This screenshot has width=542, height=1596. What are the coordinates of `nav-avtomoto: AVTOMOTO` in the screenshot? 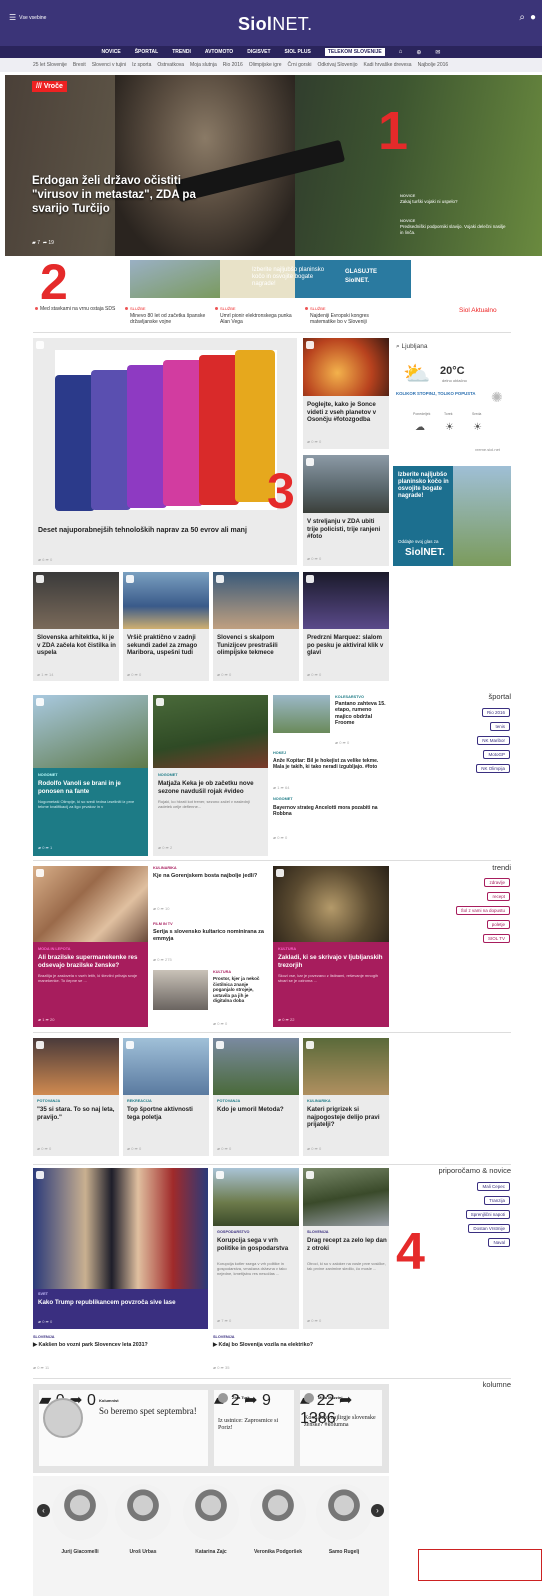 It's located at (219, 52).